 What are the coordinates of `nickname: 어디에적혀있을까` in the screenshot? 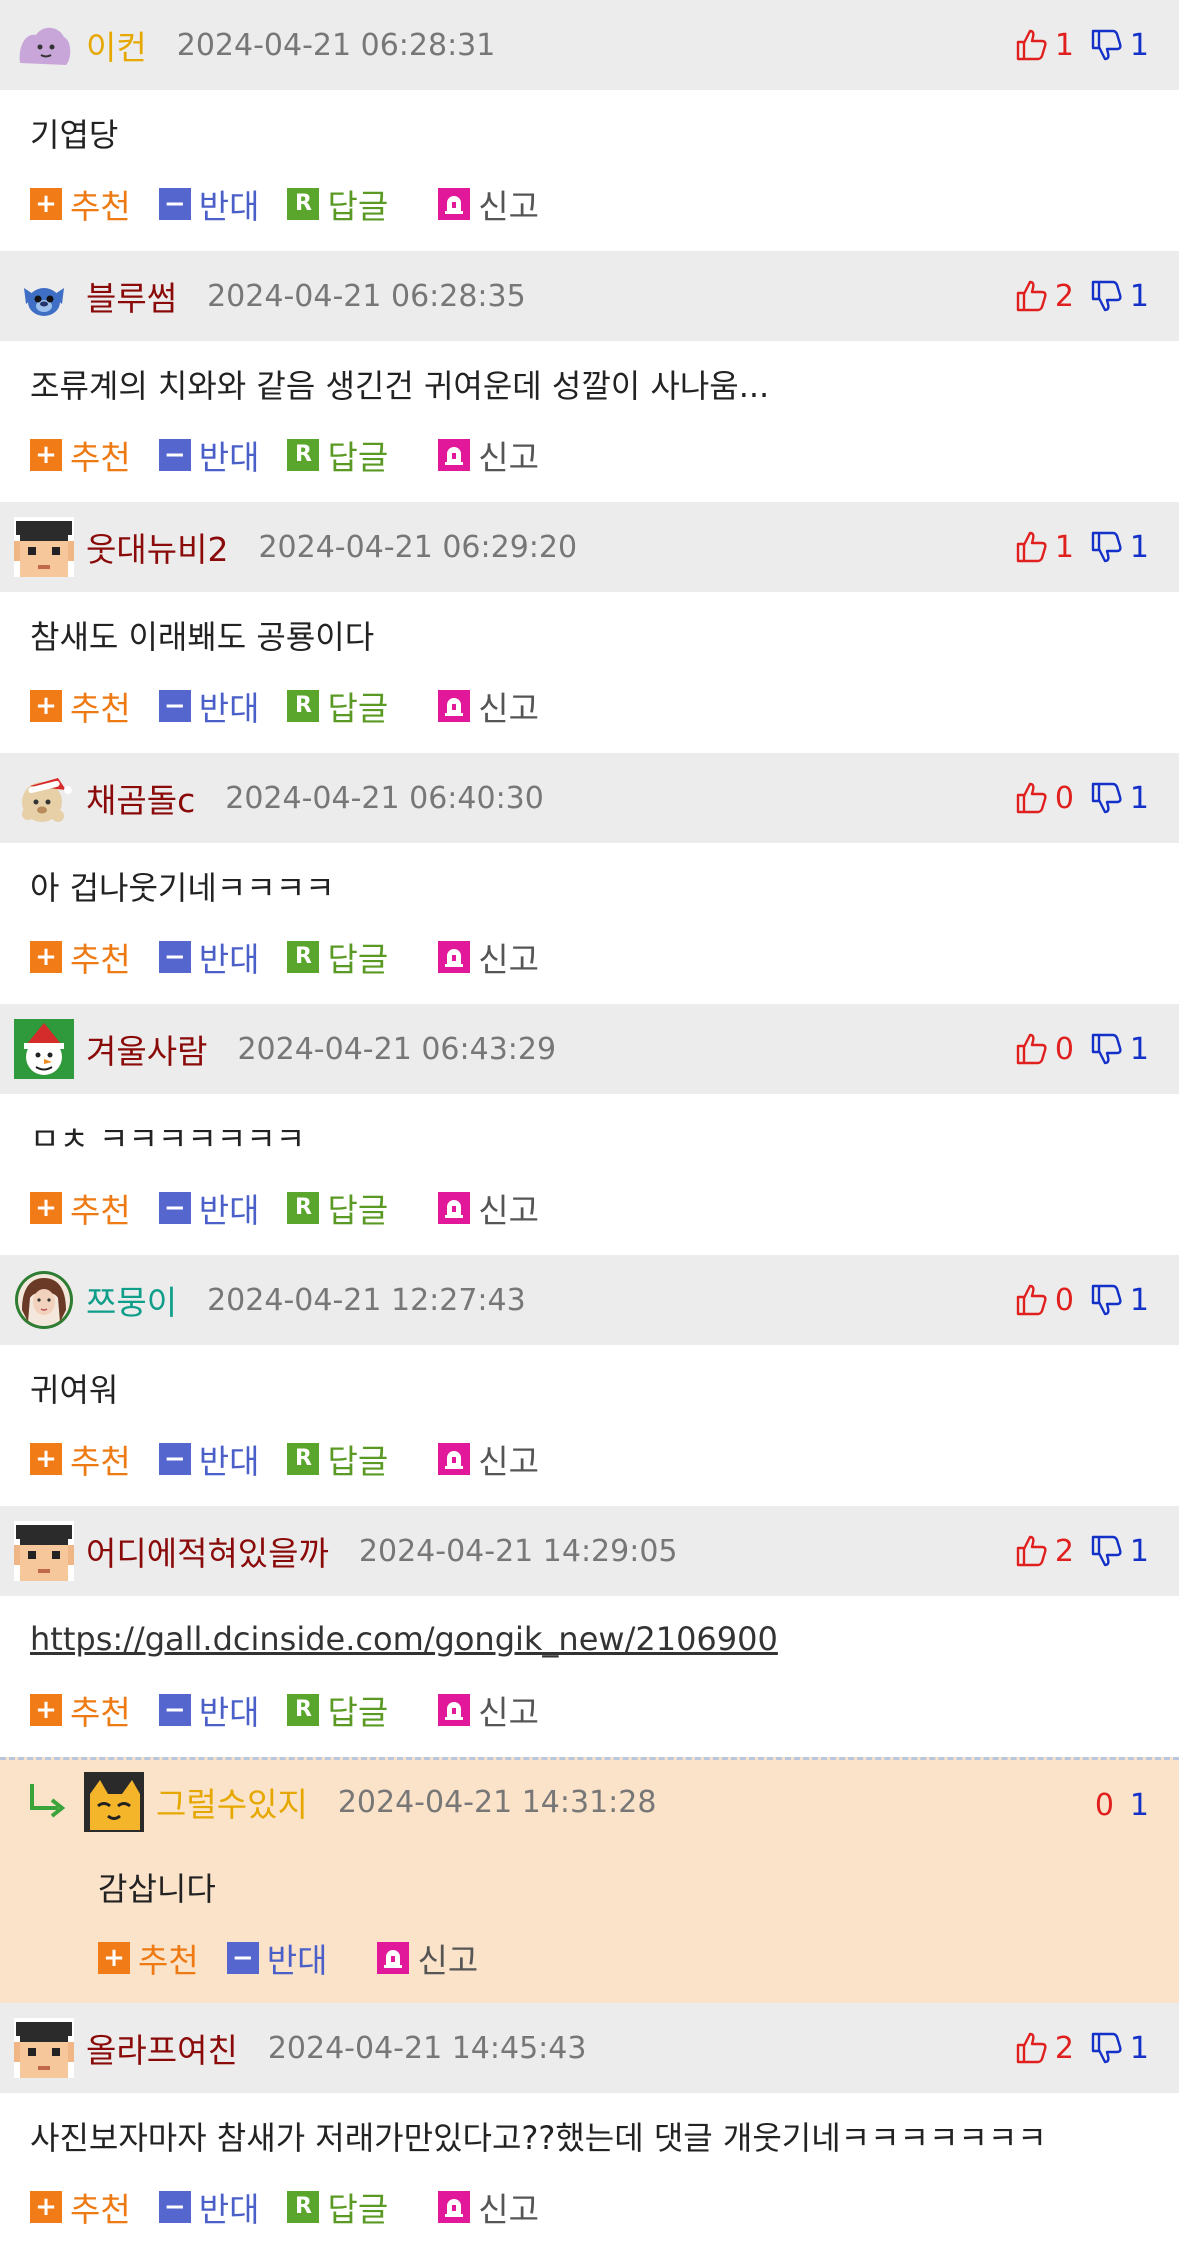 It's located at (207, 1551).